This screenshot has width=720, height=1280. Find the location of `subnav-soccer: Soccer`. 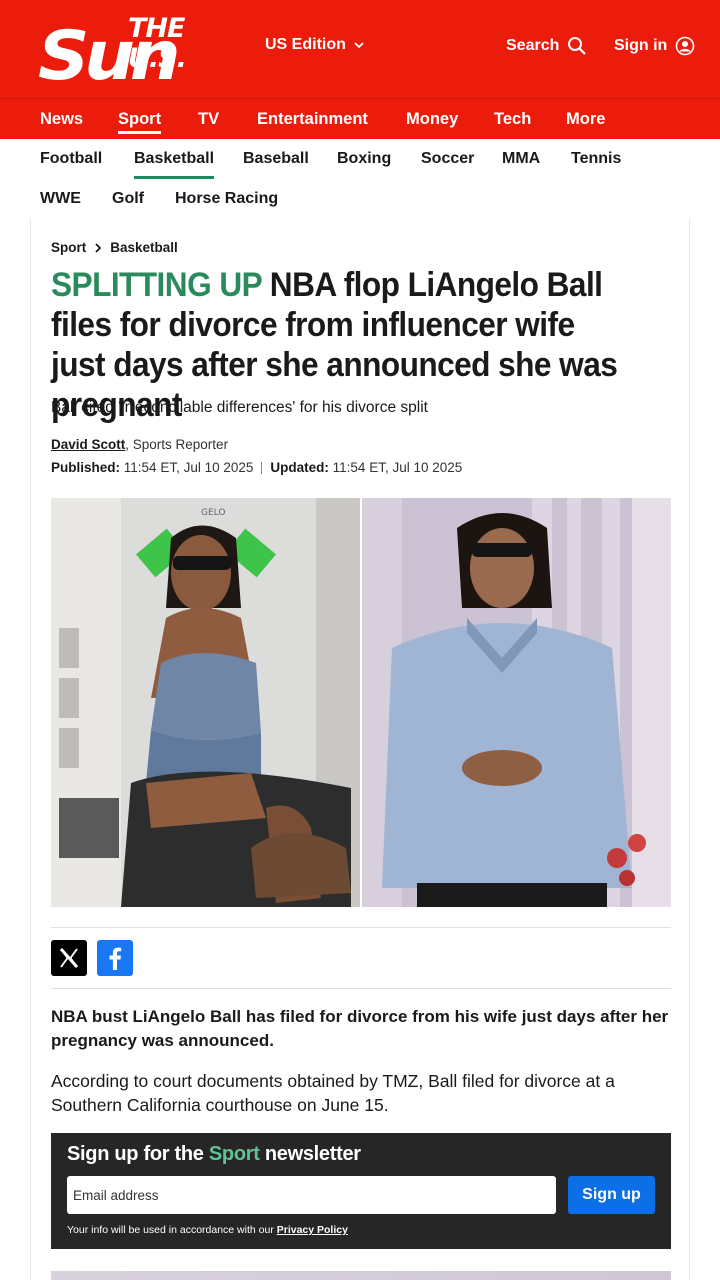

subnav-soccer: Soccer is located at coordinates (447, 159).